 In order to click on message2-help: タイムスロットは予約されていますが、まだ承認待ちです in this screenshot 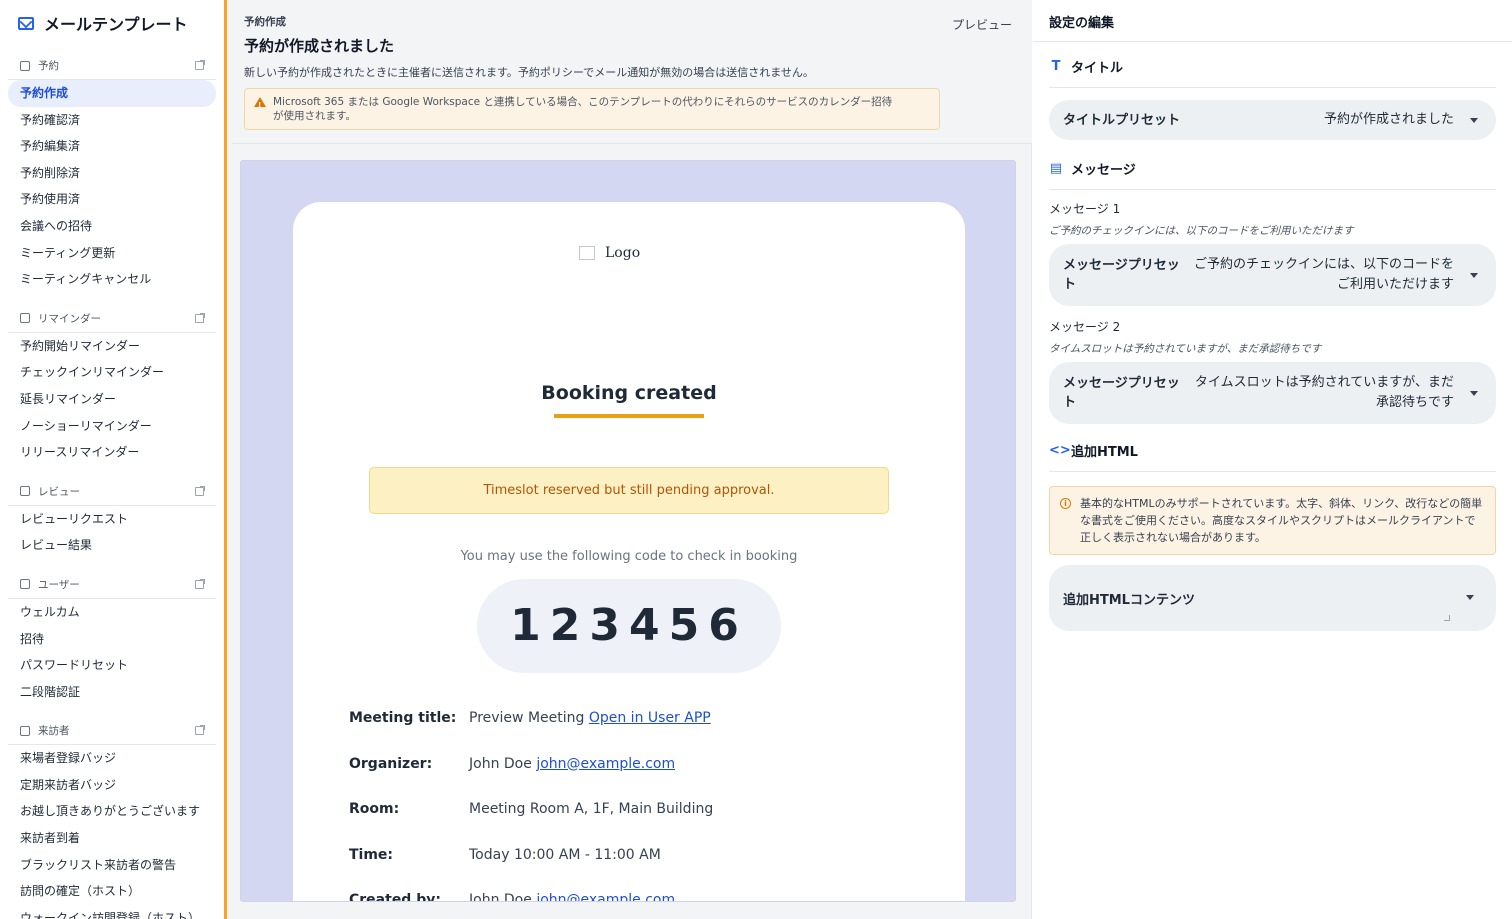, I will do `click(1185, 349)`.